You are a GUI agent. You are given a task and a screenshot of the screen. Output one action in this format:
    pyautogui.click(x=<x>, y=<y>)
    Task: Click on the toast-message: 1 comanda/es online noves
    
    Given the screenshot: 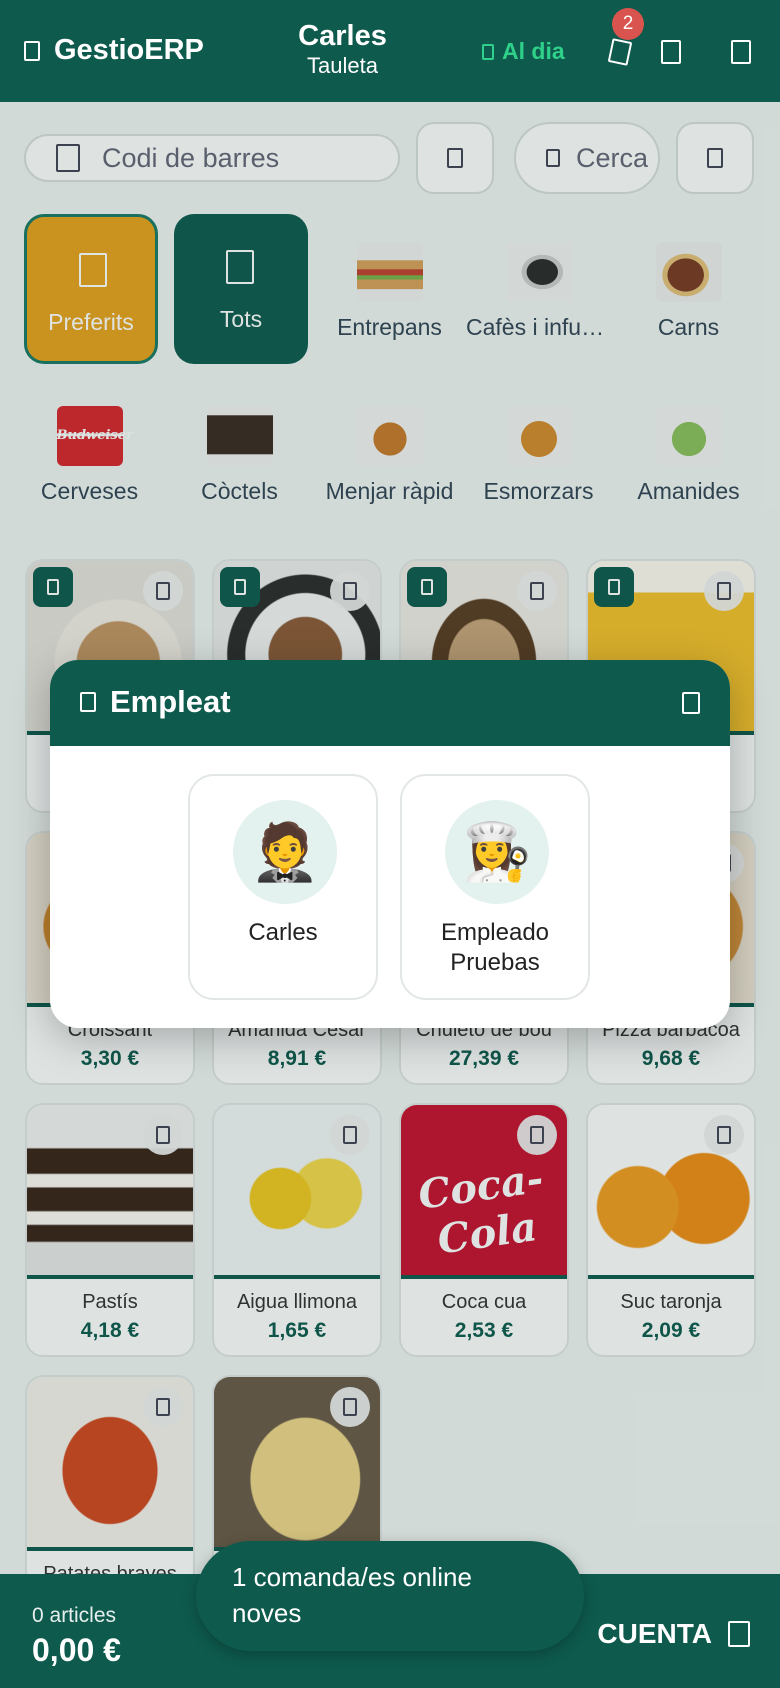 What is the action you would take?
    pyautogui.click(x=352, y=1595)
    